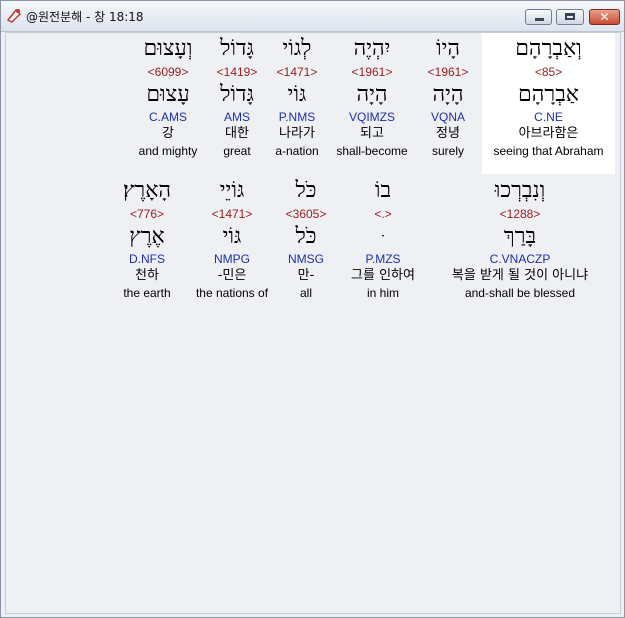 This screenshot has width=625, height=618. Describe the element at coordinates (232, 275) in the screenshot. I see `korean-gloss: -민은` at that location.